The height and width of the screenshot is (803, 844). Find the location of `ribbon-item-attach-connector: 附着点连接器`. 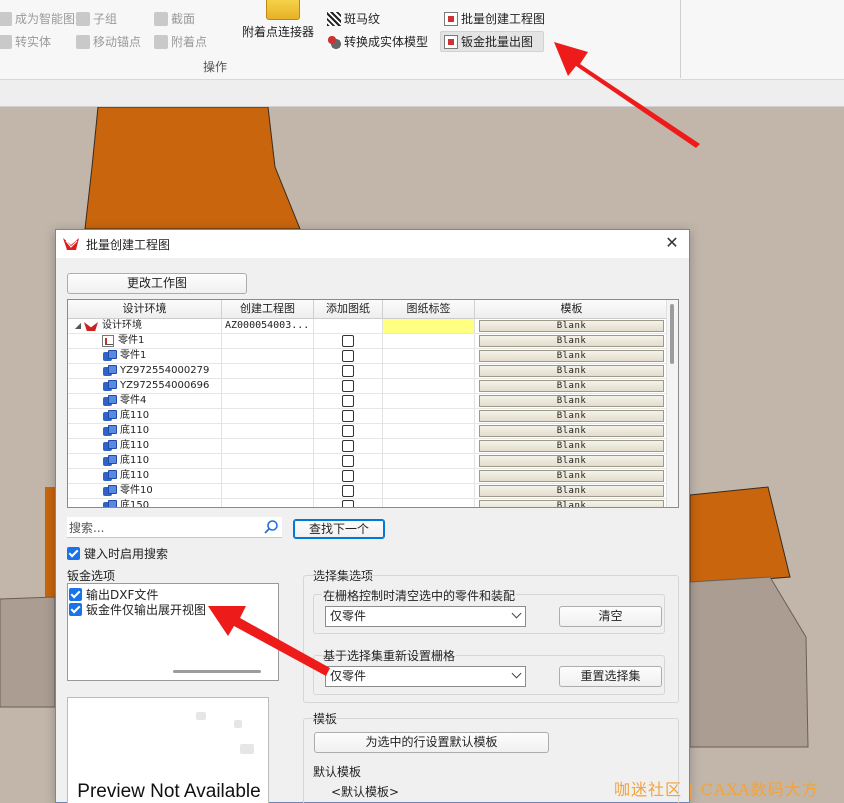

ribbon-item-attach-connector: 附着点连接器 is located at coordinates (278, 31).